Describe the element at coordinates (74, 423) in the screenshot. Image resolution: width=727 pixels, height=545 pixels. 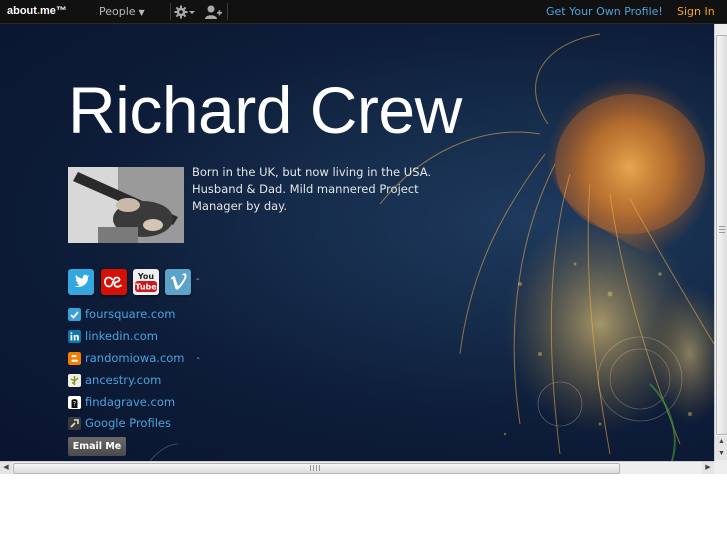
I see `google-profiles-icon` at that location.